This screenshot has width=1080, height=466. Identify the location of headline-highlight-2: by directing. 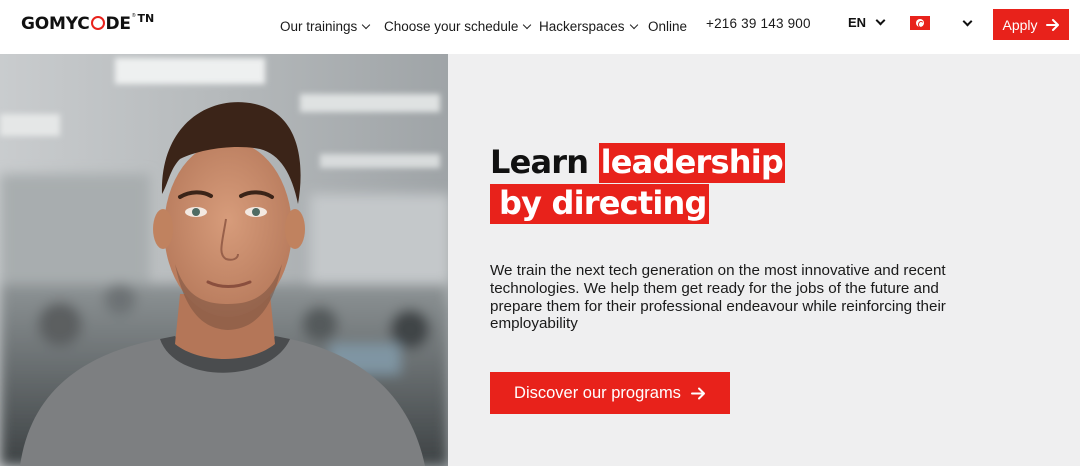
(599, 204).